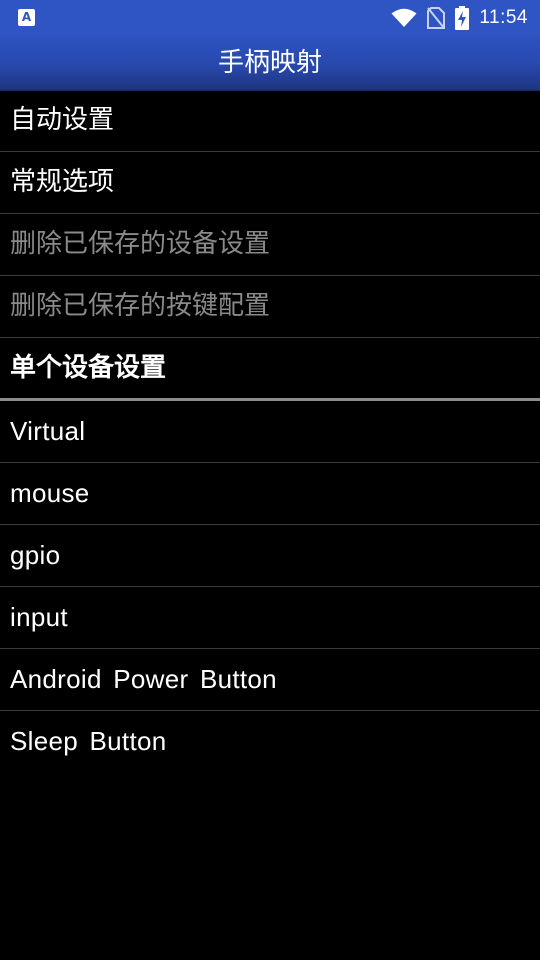  I want to click on page-title: 手柄映射, so click(269, 63).